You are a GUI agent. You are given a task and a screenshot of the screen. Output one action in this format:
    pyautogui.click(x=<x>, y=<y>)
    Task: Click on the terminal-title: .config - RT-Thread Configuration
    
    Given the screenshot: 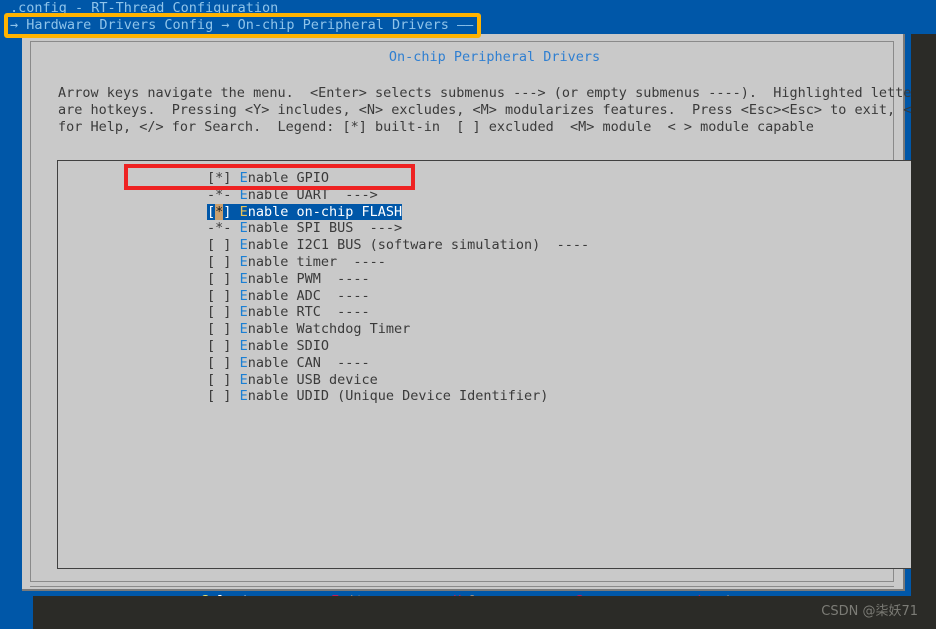 What is the action you would take?
    pyautogui.click(x=144, y=8)
    